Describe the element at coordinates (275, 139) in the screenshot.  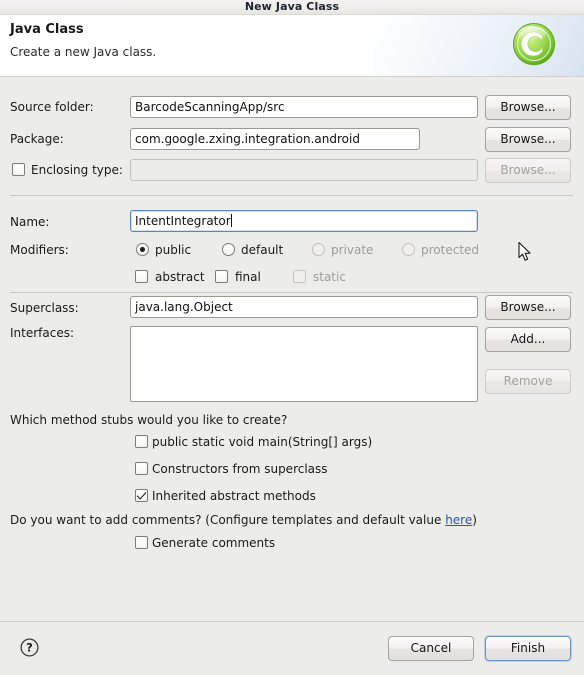
I see `package-input: com.google.zxing.integration.android` at that location.